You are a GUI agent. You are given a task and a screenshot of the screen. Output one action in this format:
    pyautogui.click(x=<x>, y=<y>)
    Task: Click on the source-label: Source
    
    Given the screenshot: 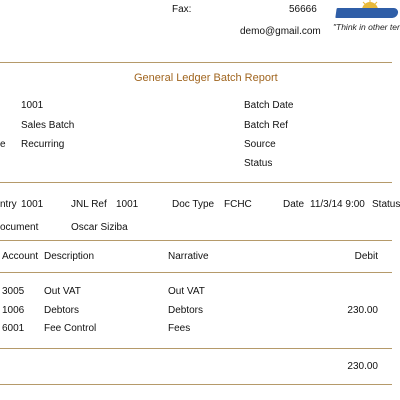 What is the action you would take?
    pyautogui.click(x=260, y=144)
    